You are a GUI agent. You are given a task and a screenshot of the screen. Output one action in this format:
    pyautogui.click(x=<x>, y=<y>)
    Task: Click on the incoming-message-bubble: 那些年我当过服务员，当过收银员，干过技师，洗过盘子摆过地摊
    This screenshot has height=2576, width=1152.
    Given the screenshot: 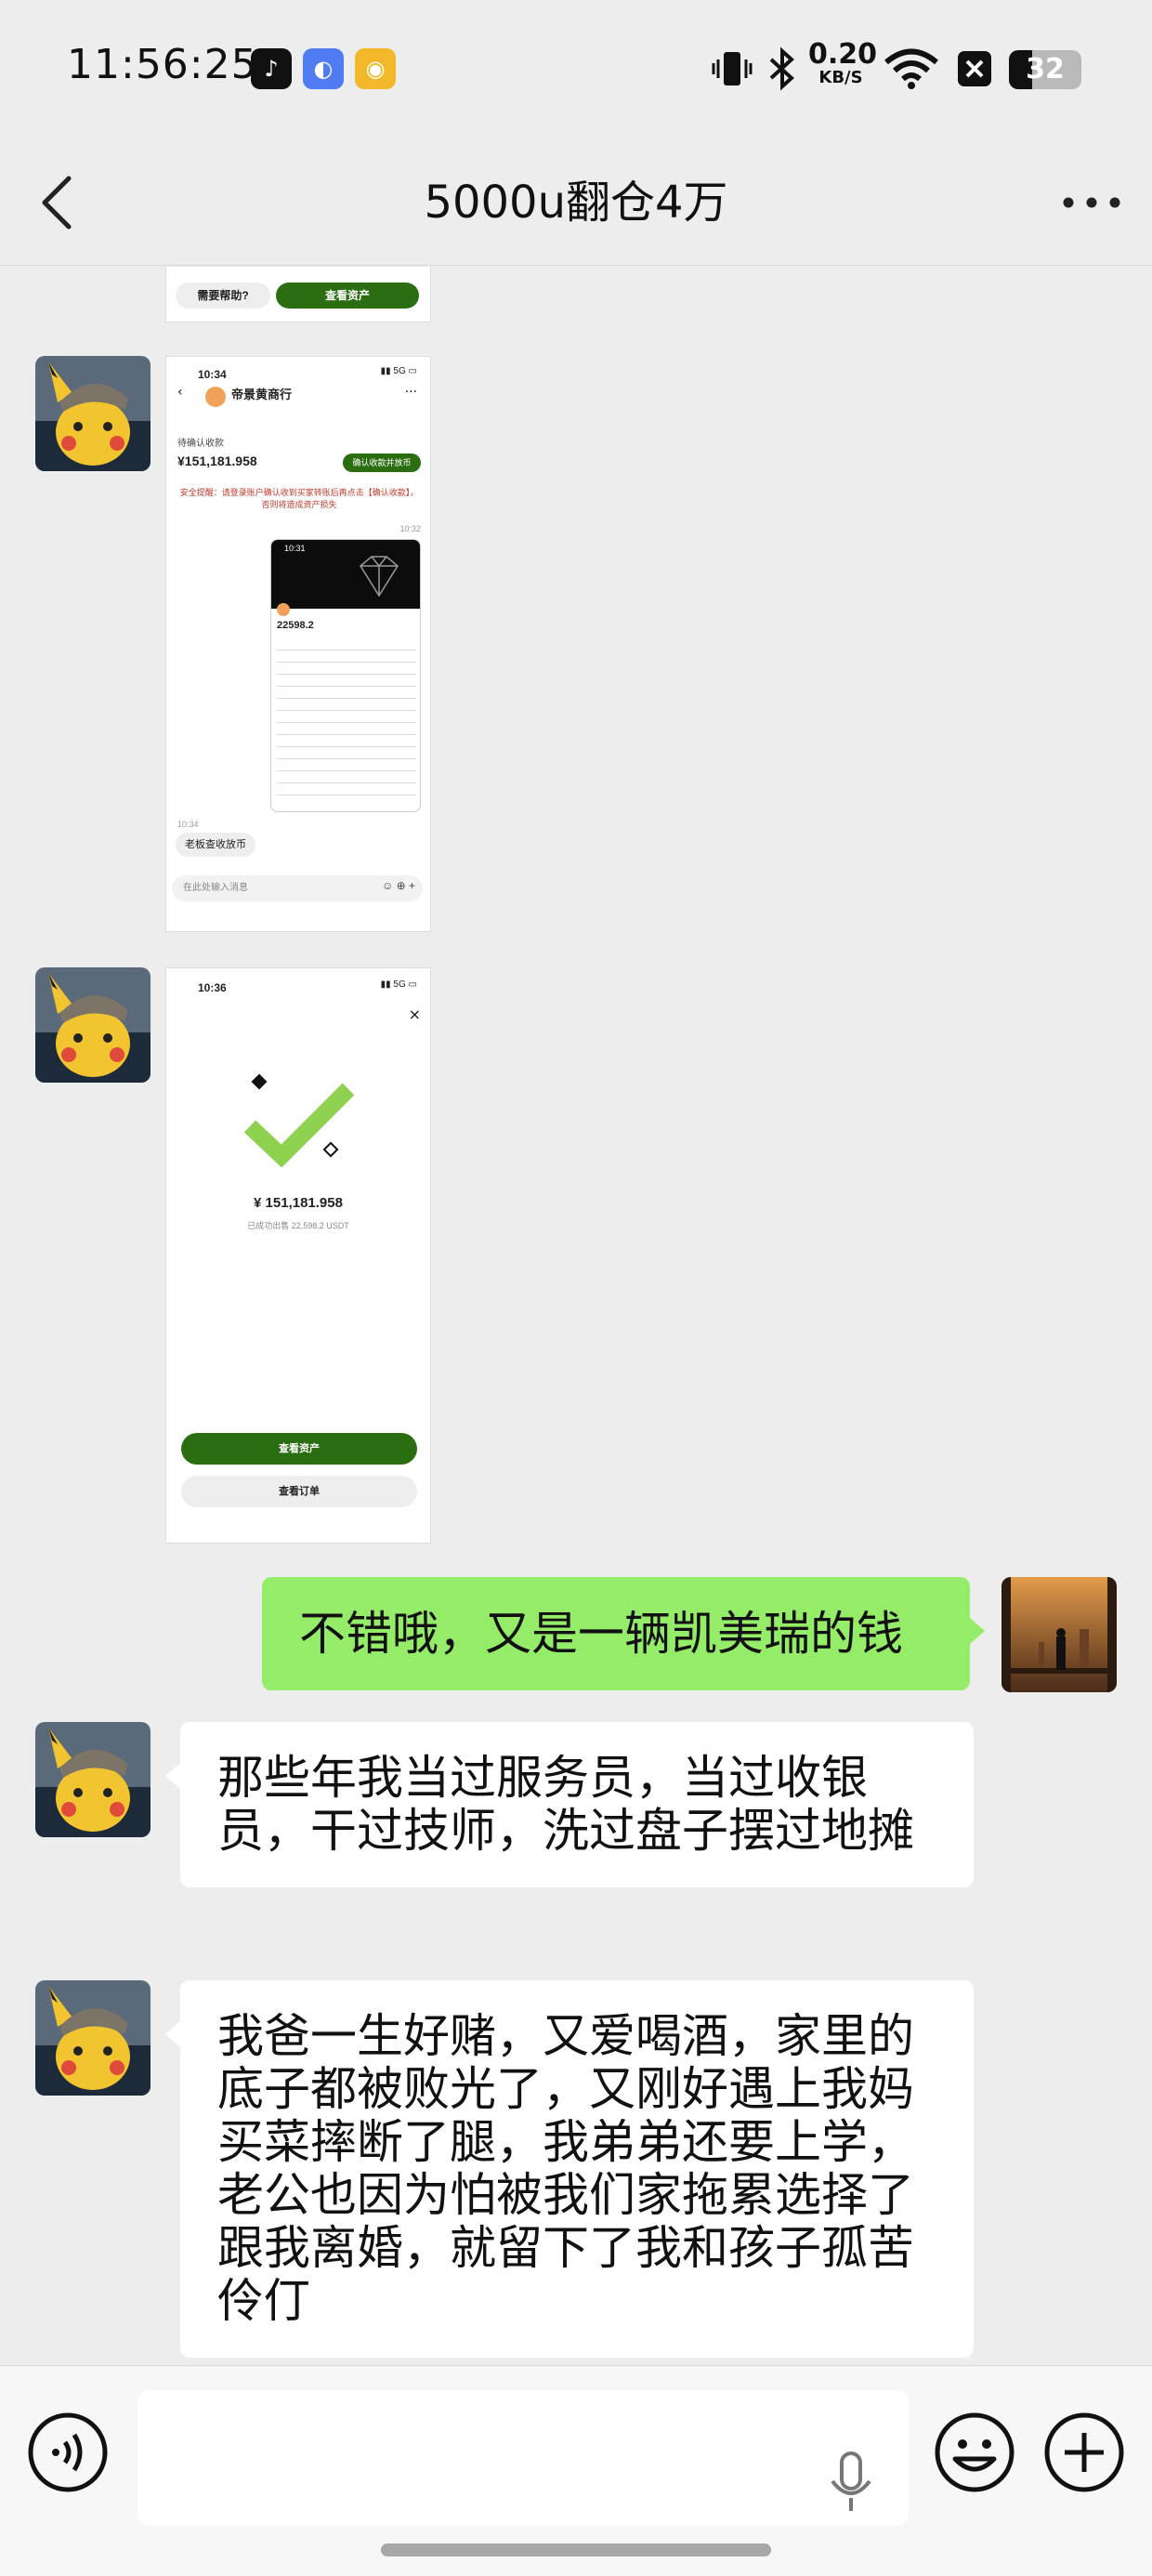 What is the action you would take?
    pyautogui.click(x=569, y=1804)
    